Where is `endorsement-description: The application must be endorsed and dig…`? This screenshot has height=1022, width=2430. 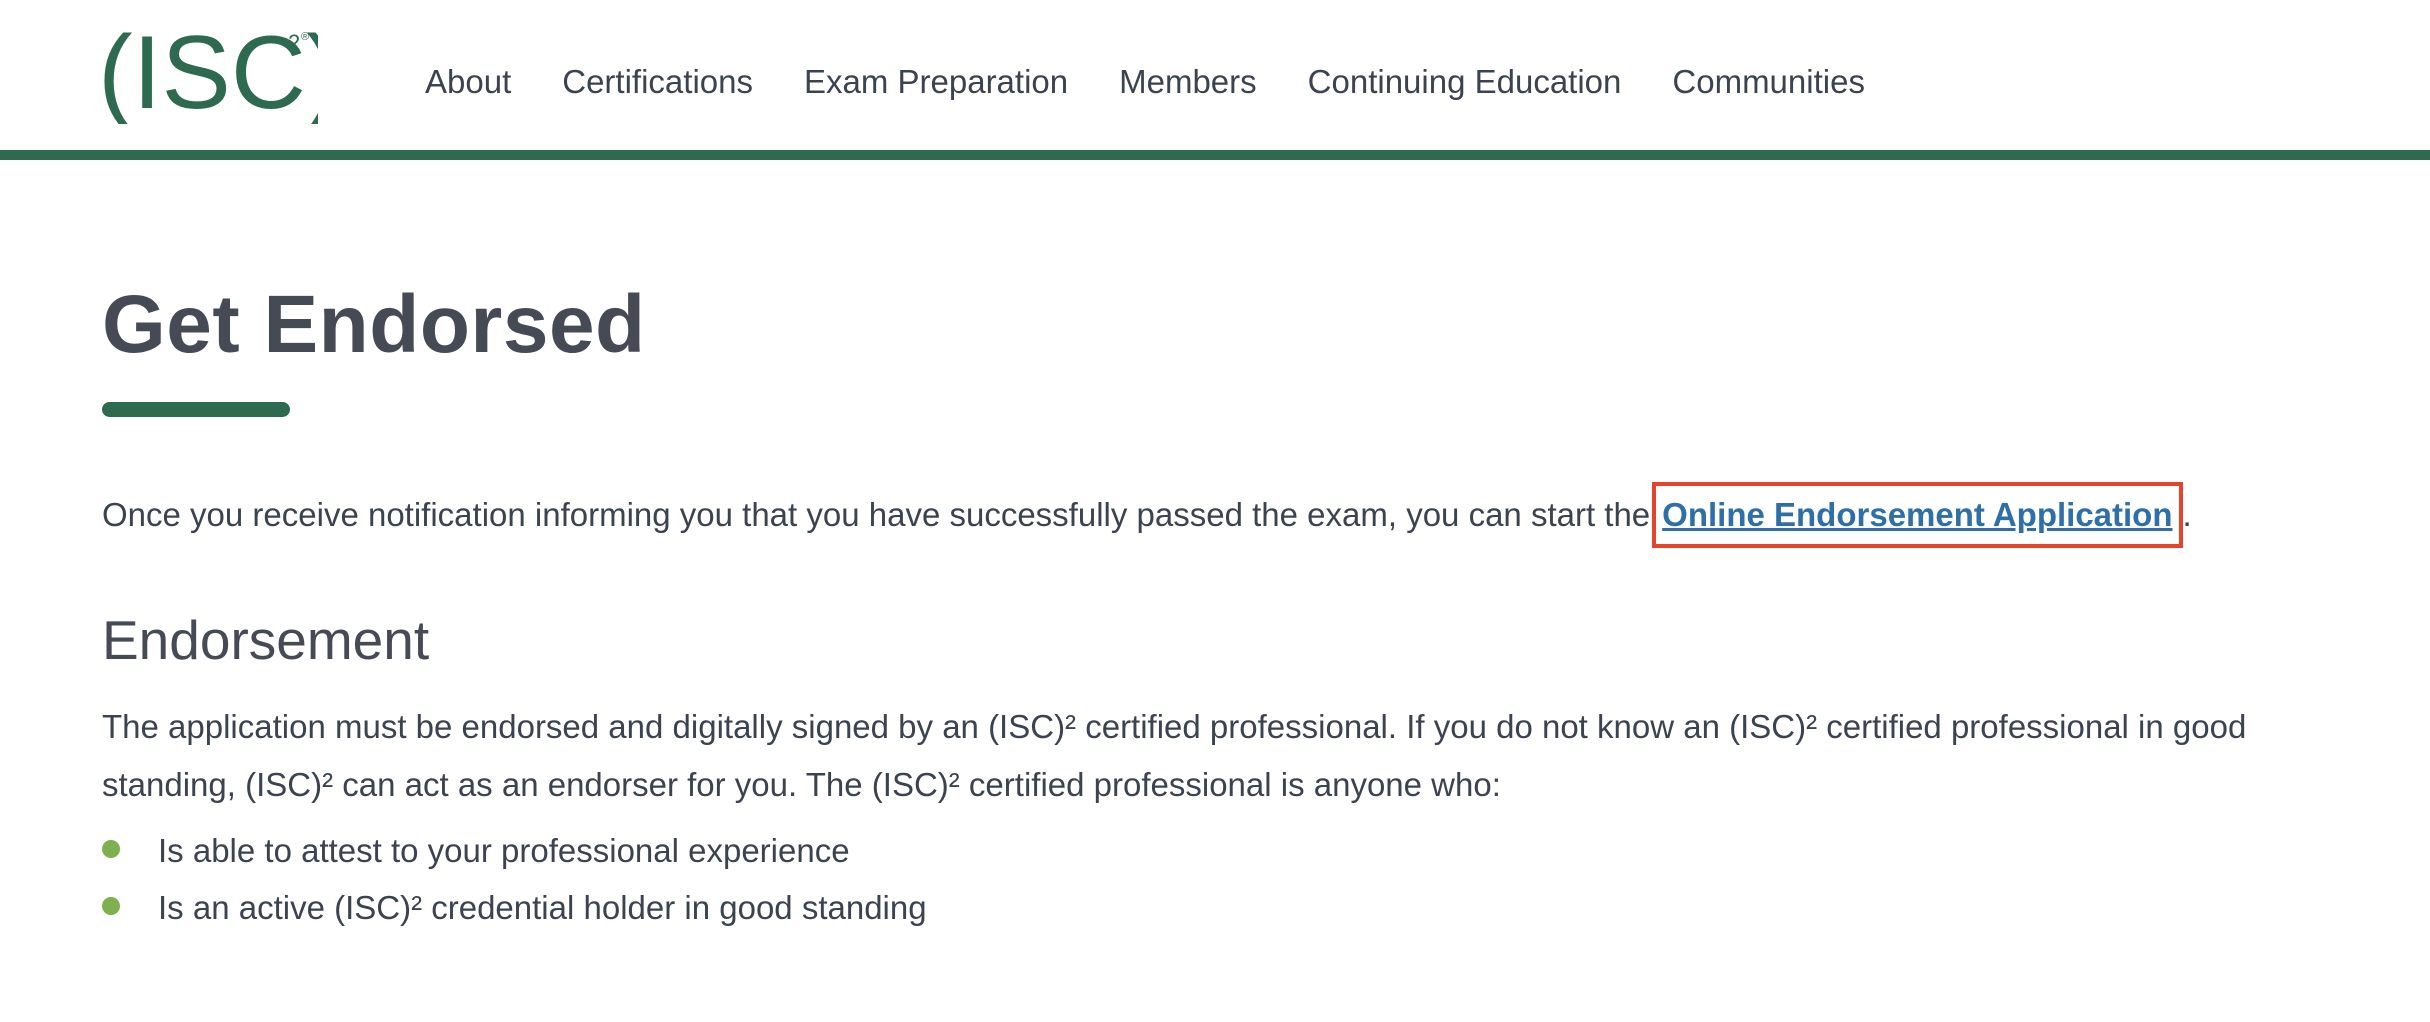 endorsement-description: The application must be endorsed and dig… is located at coordinates (1174, 755).